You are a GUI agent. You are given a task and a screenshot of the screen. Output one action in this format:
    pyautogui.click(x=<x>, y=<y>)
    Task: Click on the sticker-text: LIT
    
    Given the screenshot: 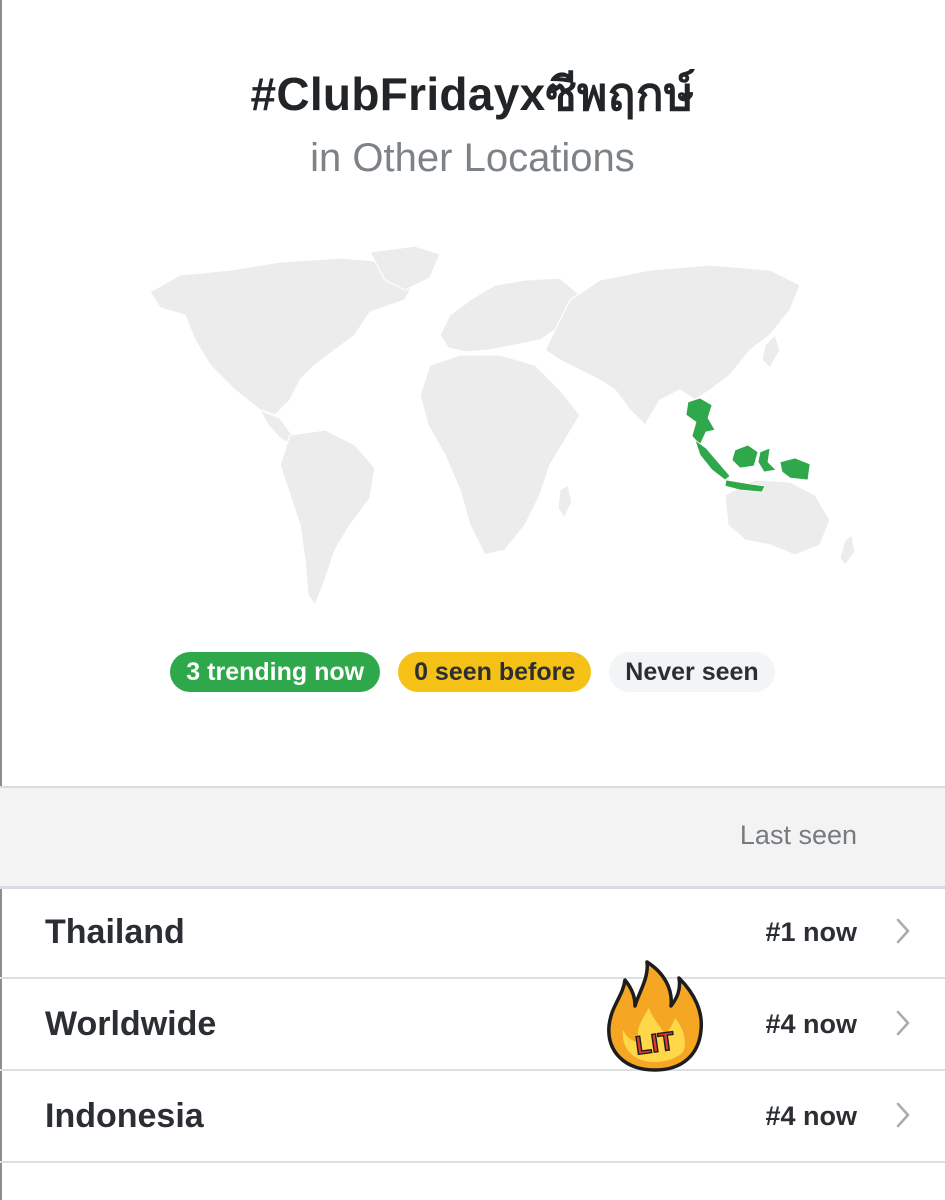 What is the action you would take?
    pyautogui.click(x=654, y=1042)
    